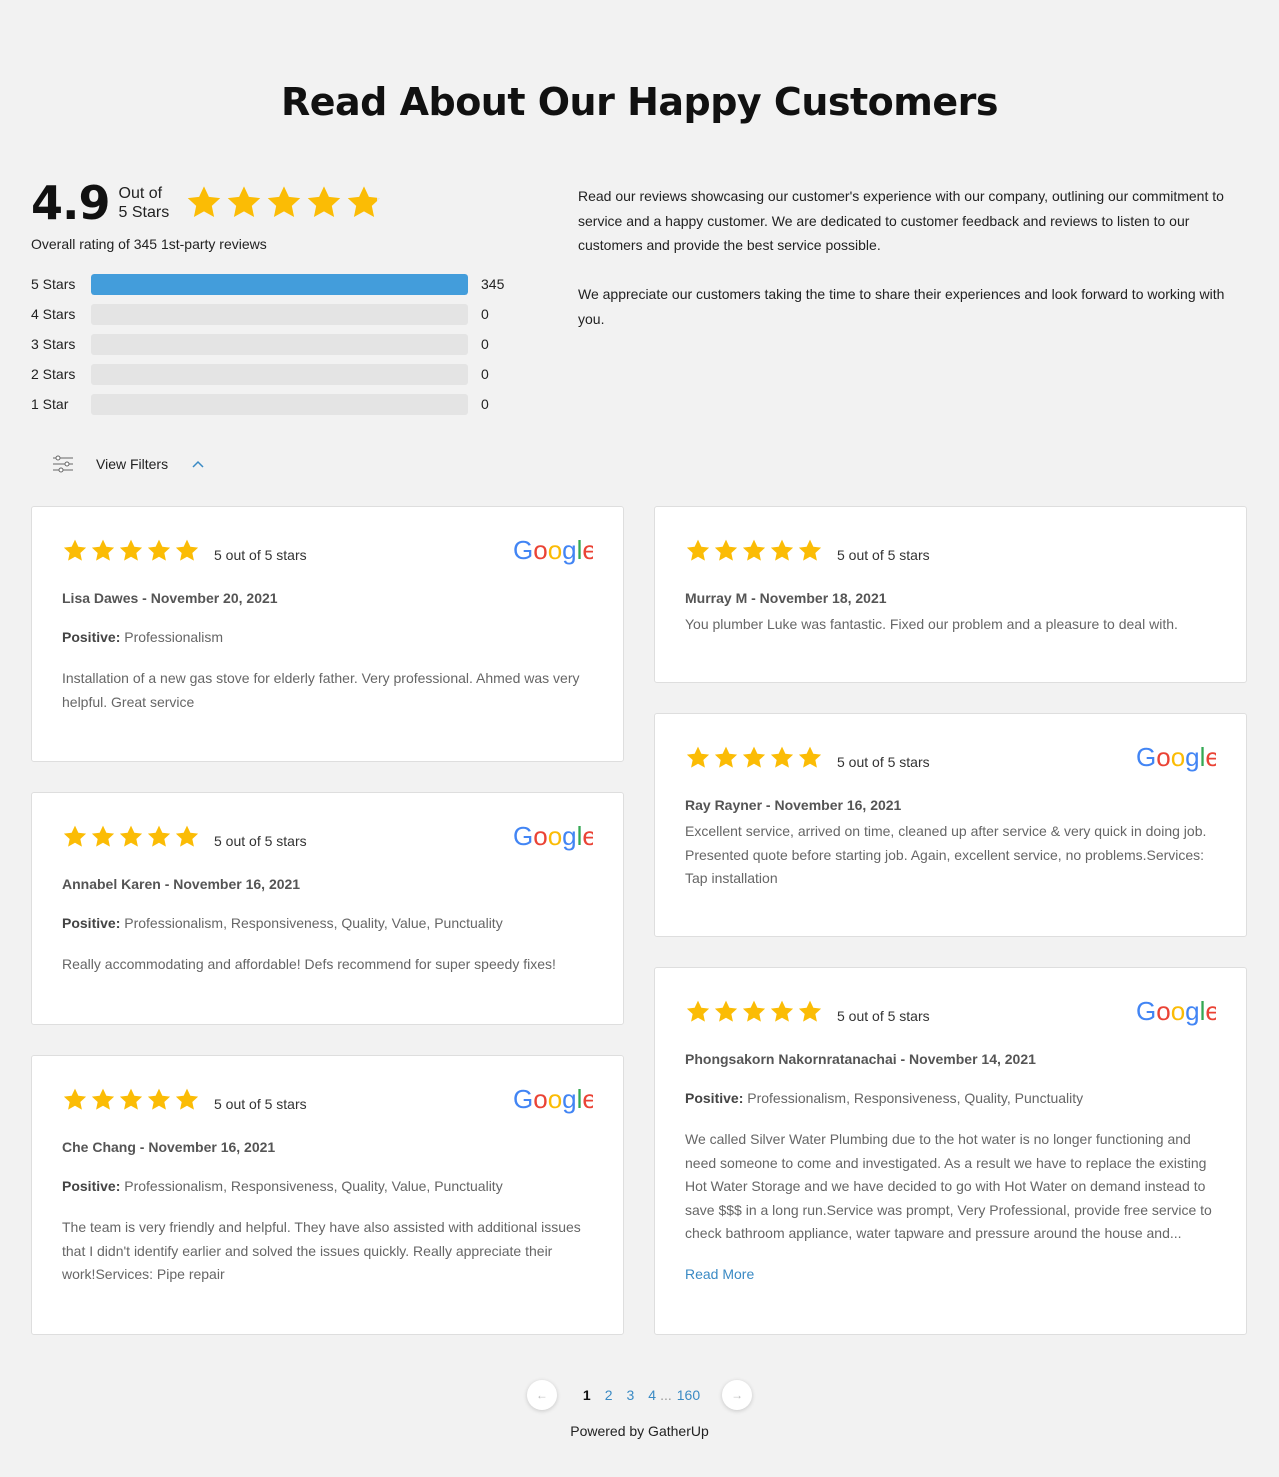 This screenshot has height=1477, width=1279. I want to click on page-link-last: 160, so click(688, 1395).